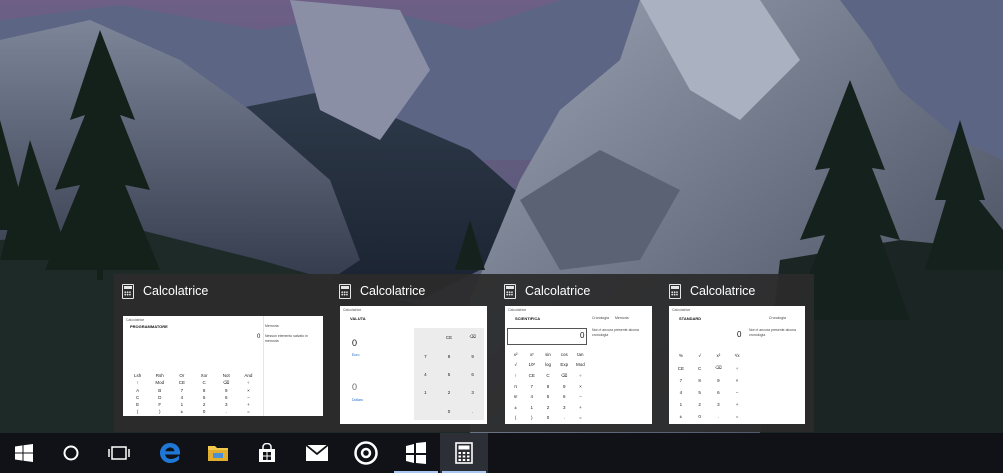  What do you see at coordinates (548, 417) in the screenshot?
I see `mini-key: 0` at bounding box center [548, 417].